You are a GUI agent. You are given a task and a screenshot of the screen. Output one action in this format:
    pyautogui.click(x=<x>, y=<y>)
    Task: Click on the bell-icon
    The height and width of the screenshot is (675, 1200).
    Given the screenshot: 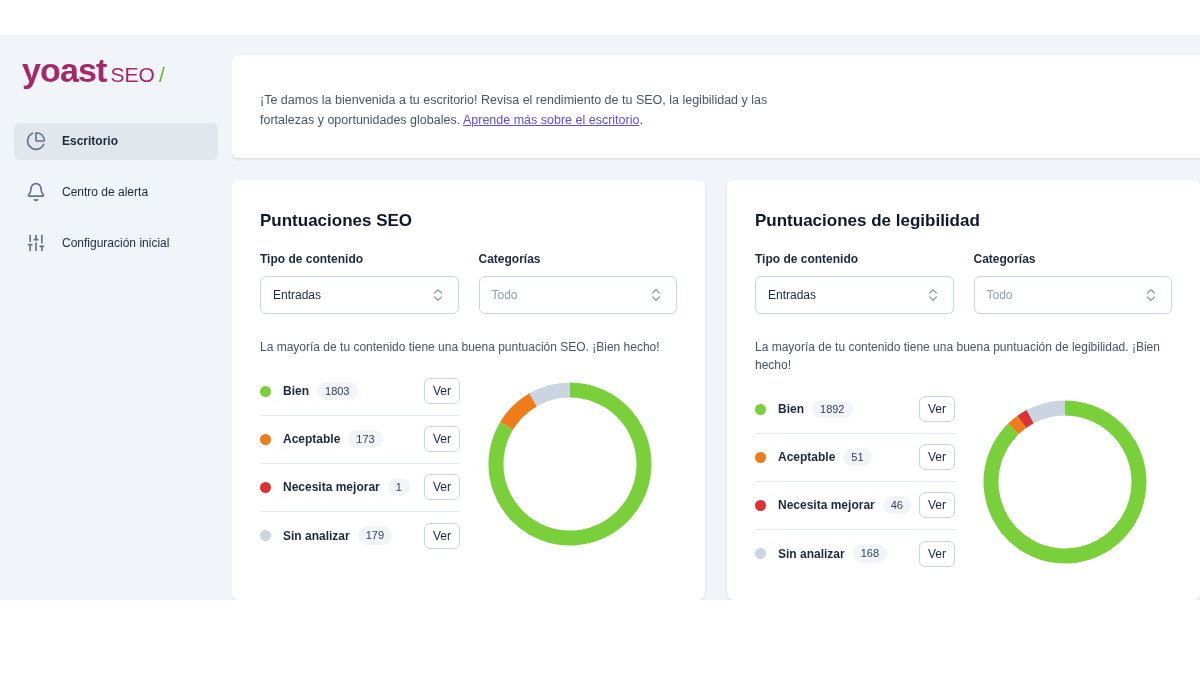 What is the action you would take?
    pyautogui.click(x=36, y=192)
    